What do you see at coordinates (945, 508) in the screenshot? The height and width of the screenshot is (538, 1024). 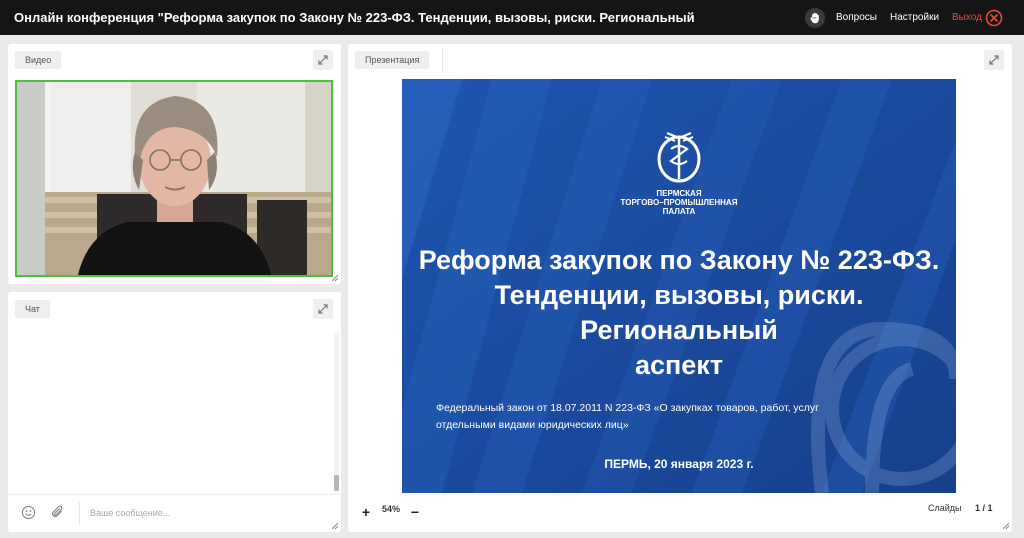 I see `slides-label: Слайды` at bounding box center [945, 508].